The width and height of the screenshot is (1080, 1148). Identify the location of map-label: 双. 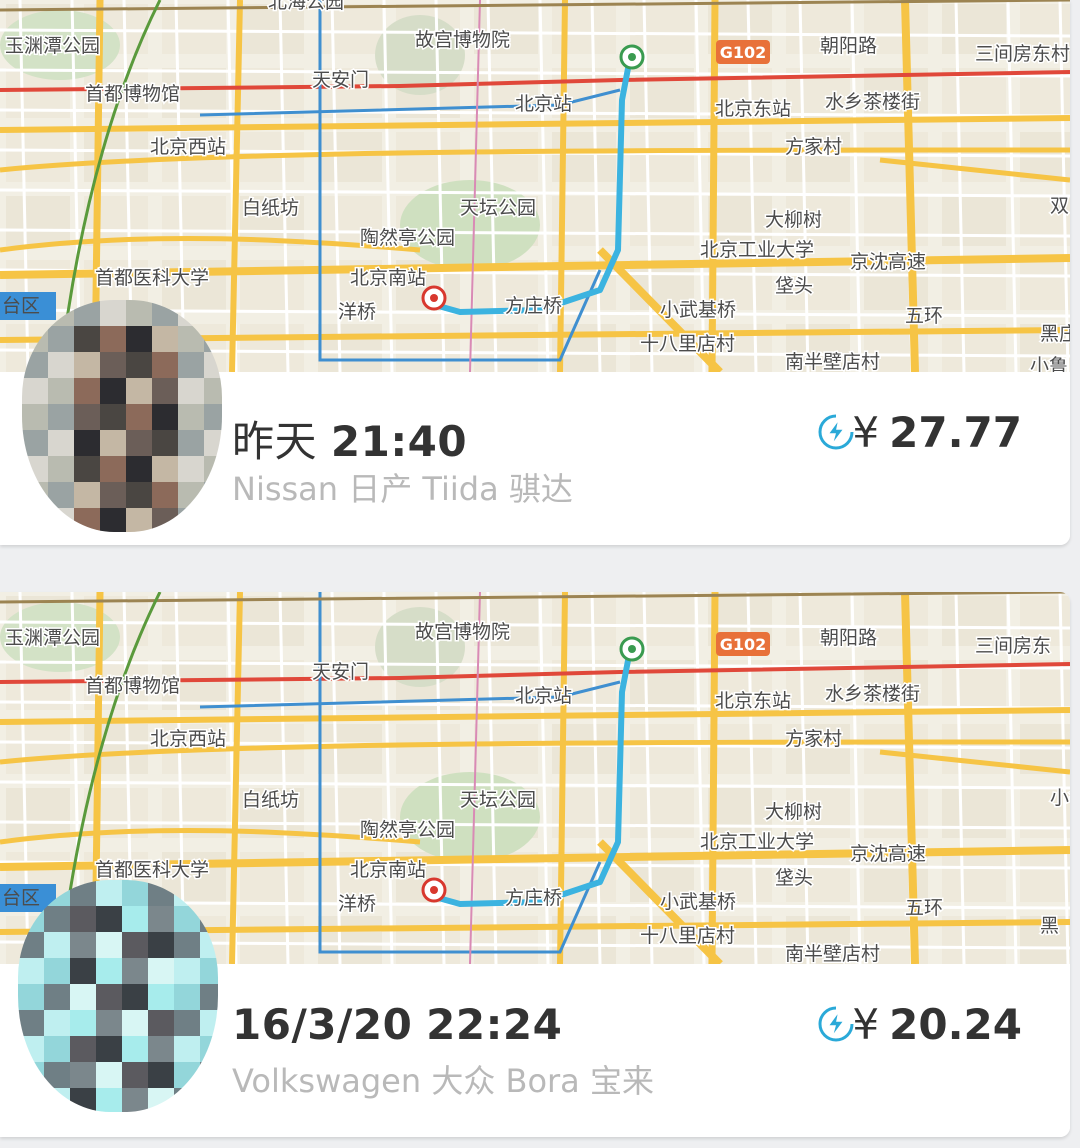
(1059, 206).